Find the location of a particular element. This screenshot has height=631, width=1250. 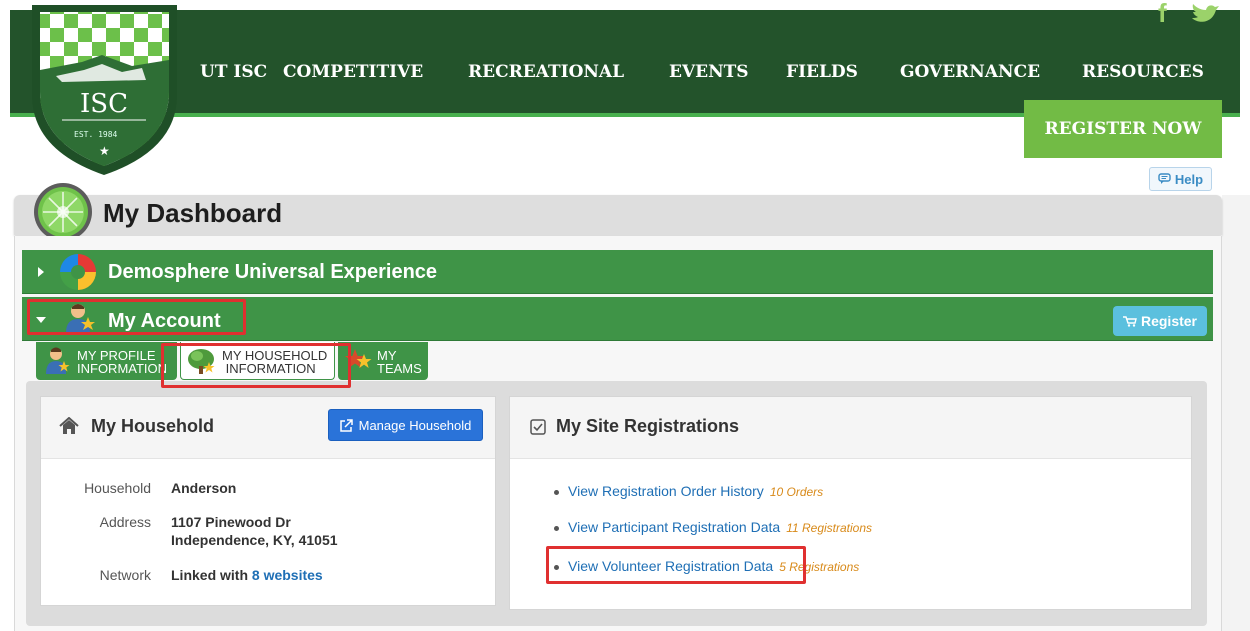

tab-my-teams-label: MY TEAMS is located at coordinates (399, 362).